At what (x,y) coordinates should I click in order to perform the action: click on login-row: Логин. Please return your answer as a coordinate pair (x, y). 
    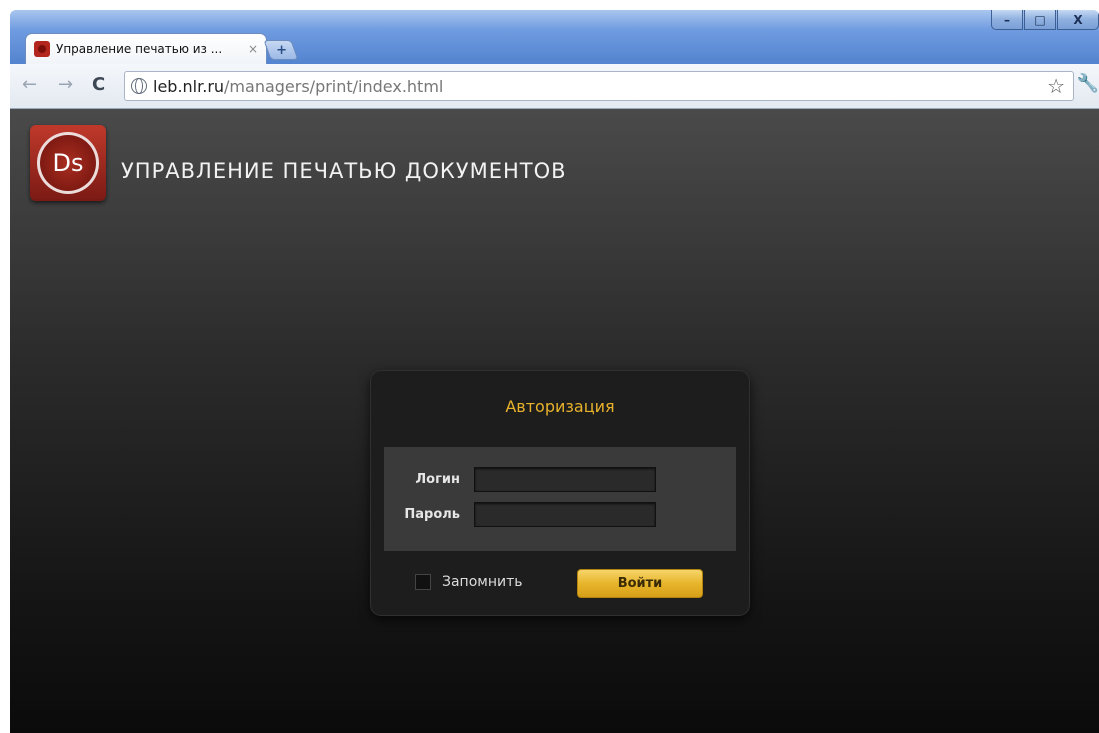
    Looking at the image, I should click on (520, 479).